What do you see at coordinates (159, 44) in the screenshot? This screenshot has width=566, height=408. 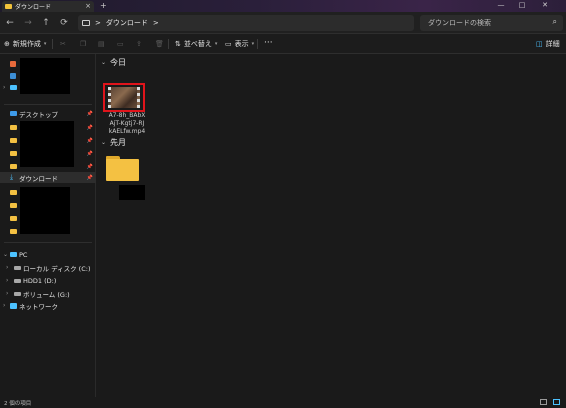 I see `delete-button: 🗑` at bounding box center [159, 44].